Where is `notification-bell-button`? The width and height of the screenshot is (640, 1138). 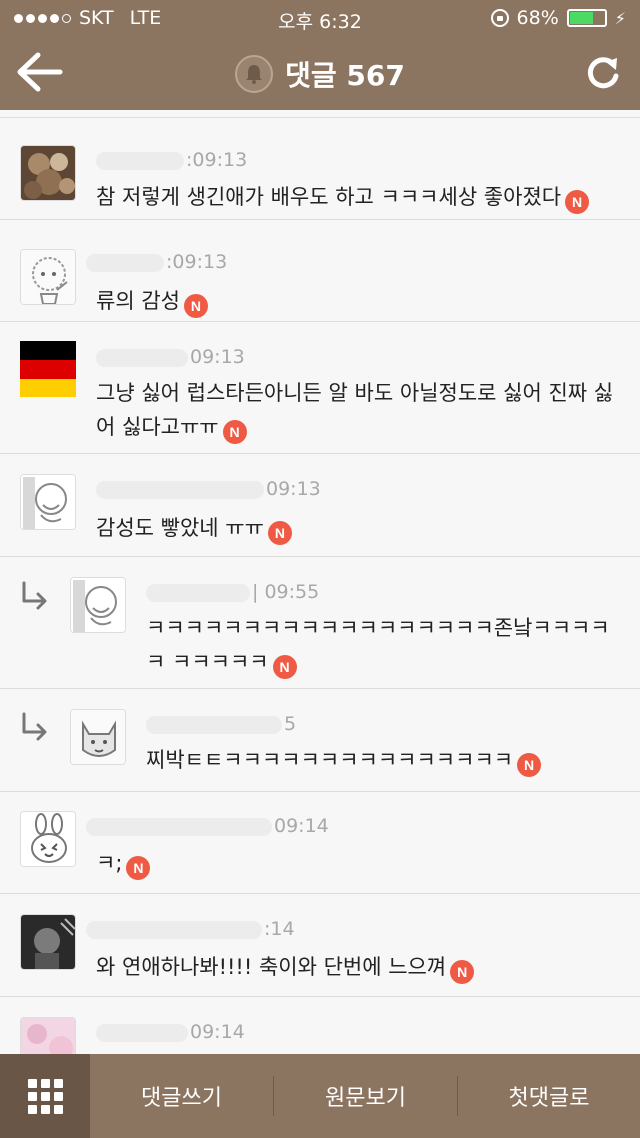 notification-bell-button is located at coordinates (254, 74).